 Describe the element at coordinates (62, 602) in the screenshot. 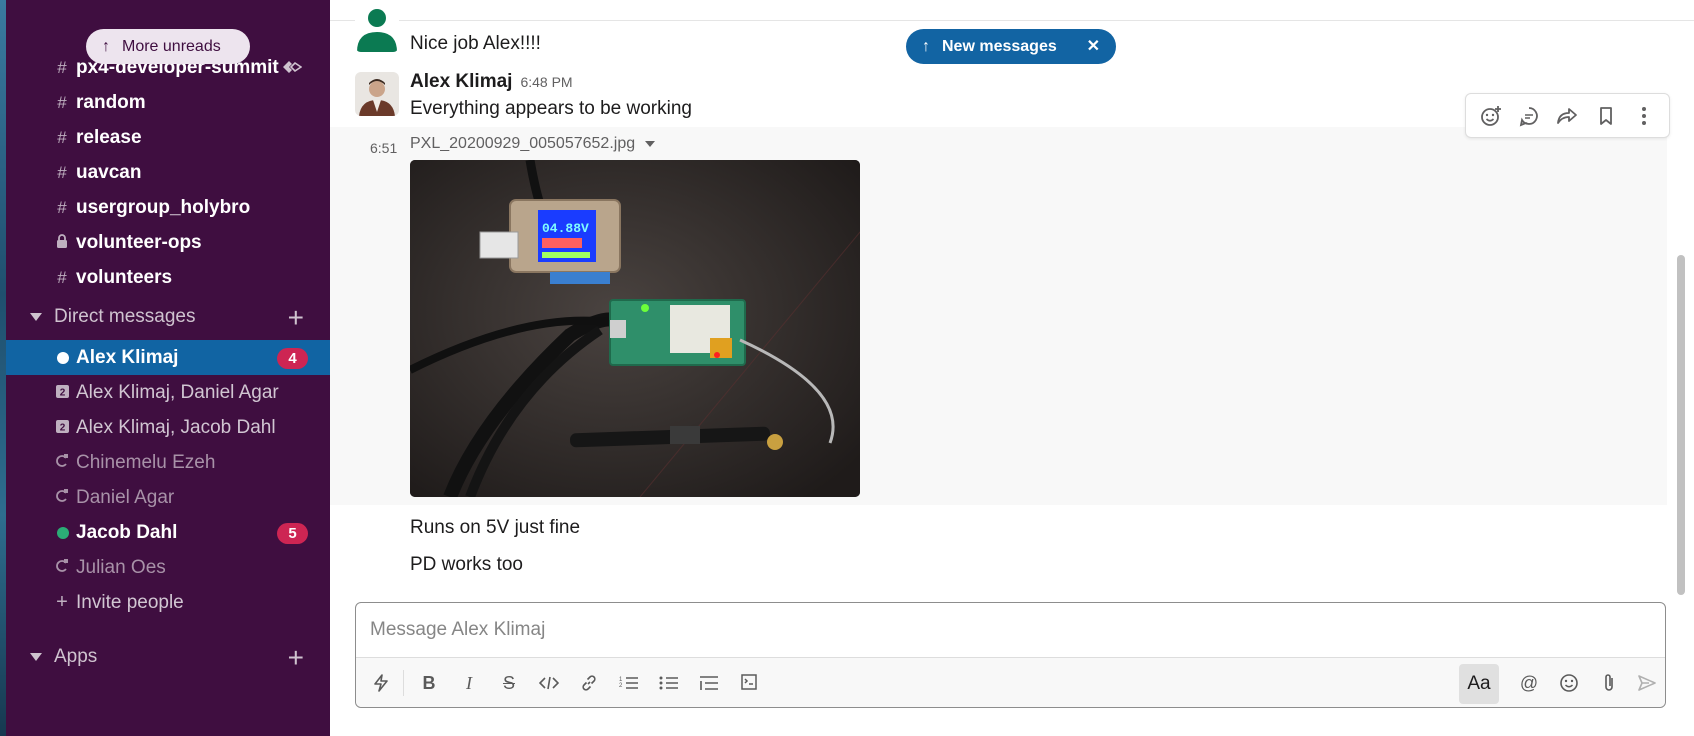

I see `plus-icon: +` at that location.